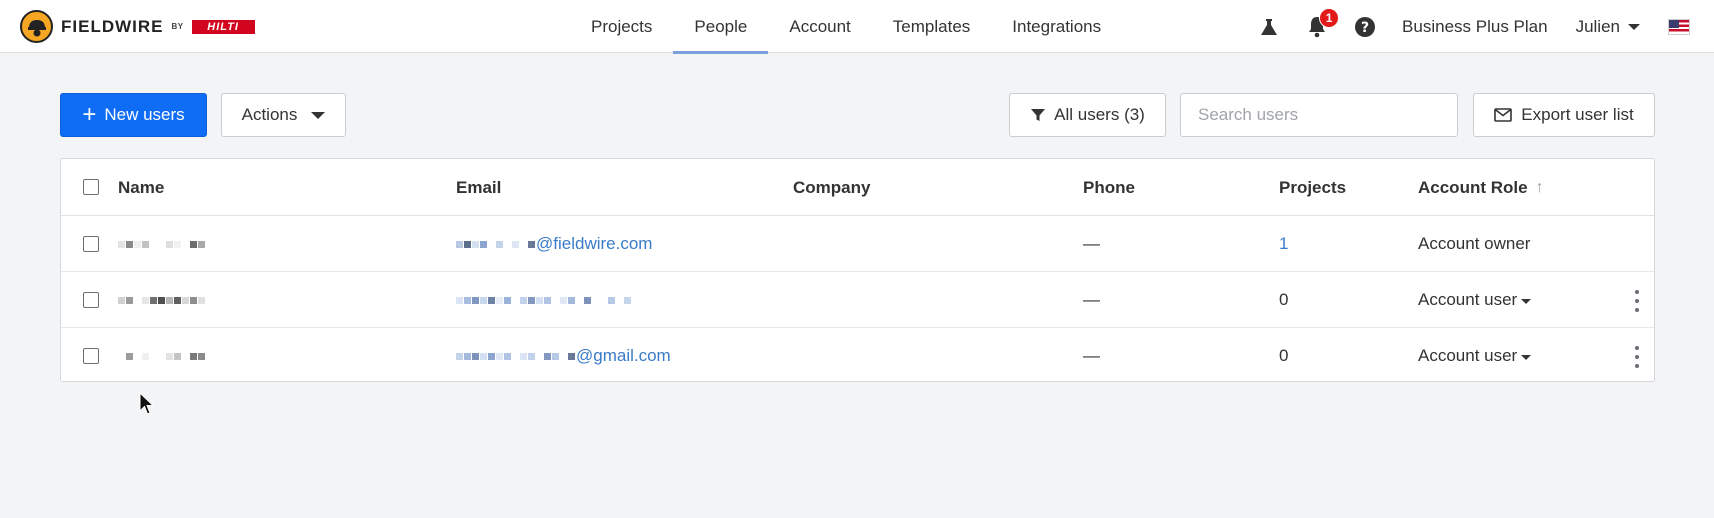 The image size is (1714, 518). What do you see at coordinates (478, 187) in the screenshot?
I see `column-header-email: Email` at bounding box center [478, 187].